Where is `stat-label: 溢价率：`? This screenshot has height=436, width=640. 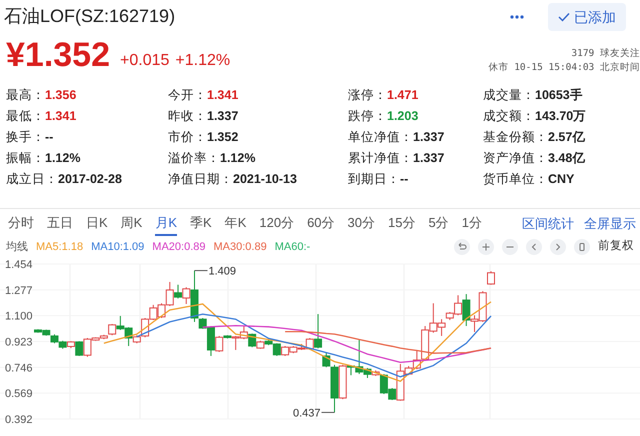 stat-label: 溢价率： is located at coordinates (194, 159).